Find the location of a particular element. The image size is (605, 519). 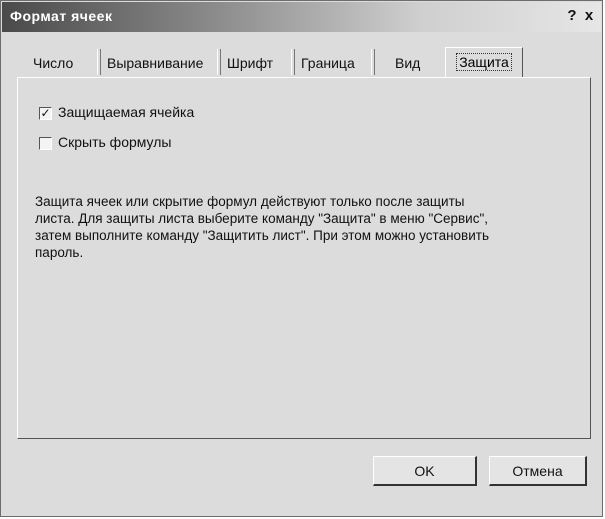

hide-formulas-checkbox is located at coordinates (45, 143).